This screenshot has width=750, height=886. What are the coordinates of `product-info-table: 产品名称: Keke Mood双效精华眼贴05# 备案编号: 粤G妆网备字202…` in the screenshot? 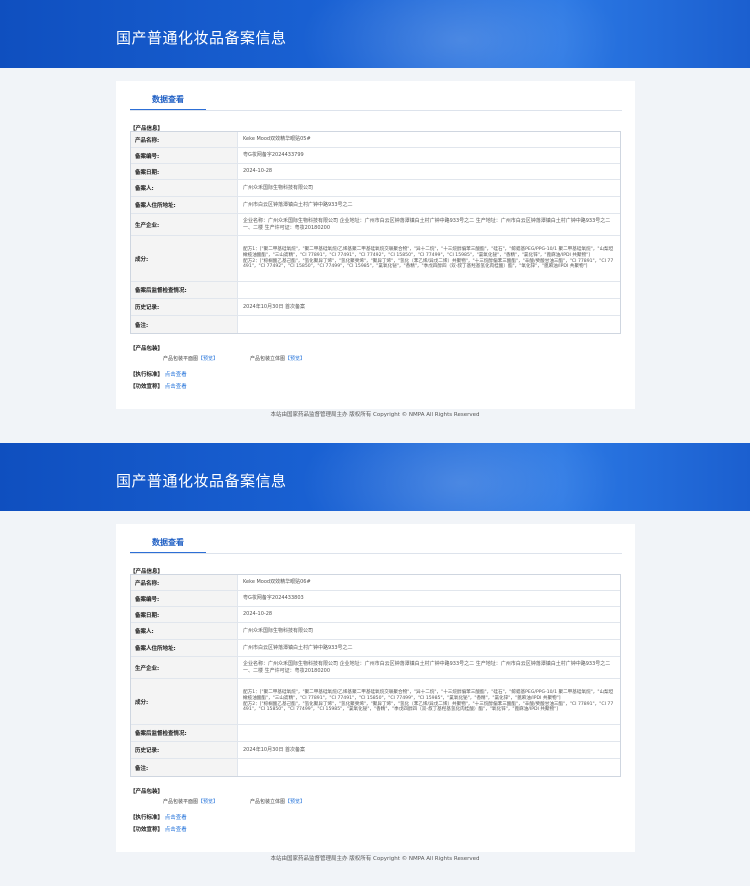 It's located at (375, 232).